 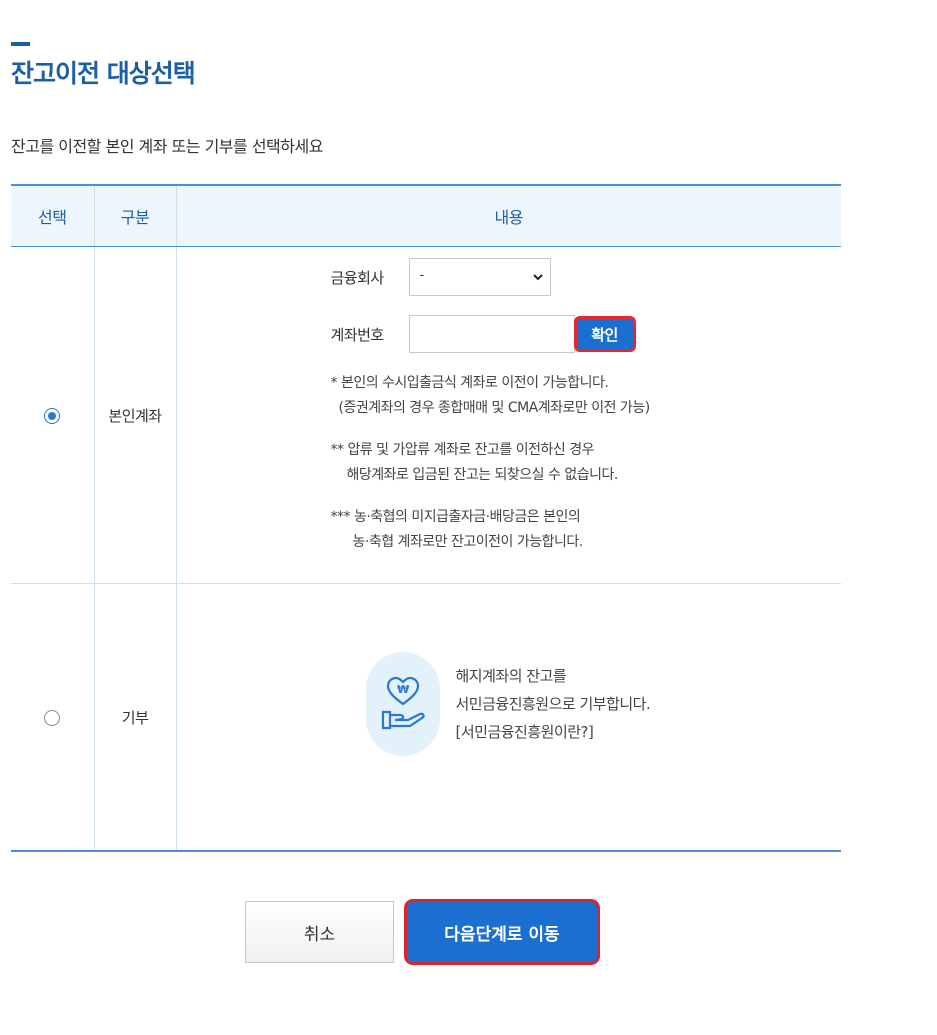 I want to click on confirm-button: 확인, so click(x=604, y=334).